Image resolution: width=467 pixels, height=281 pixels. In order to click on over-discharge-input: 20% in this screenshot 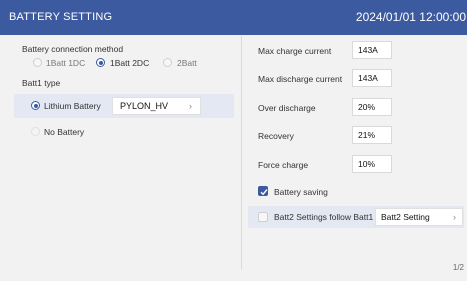, I will do `click(372, 107)`.